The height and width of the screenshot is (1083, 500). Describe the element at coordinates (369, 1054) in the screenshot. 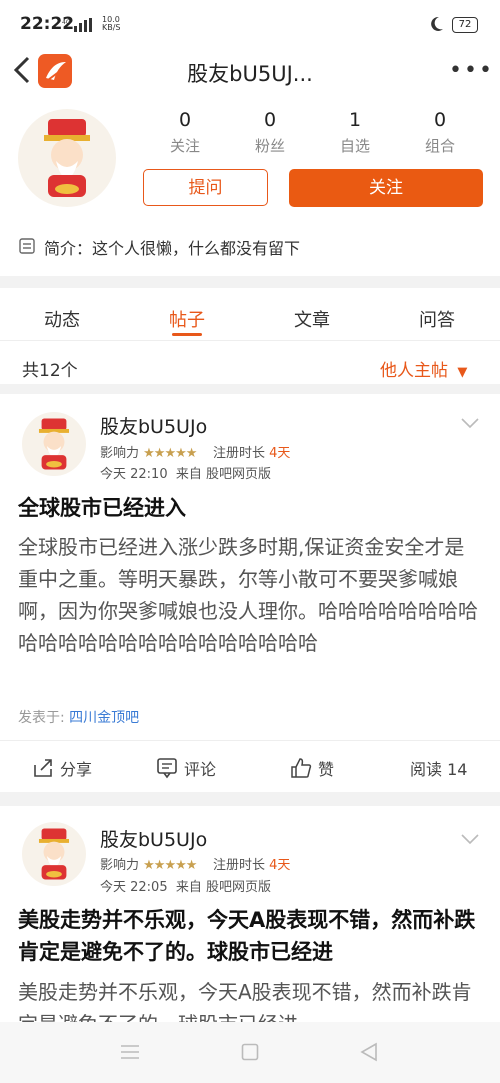

I see `back-nav-icon` at that location.